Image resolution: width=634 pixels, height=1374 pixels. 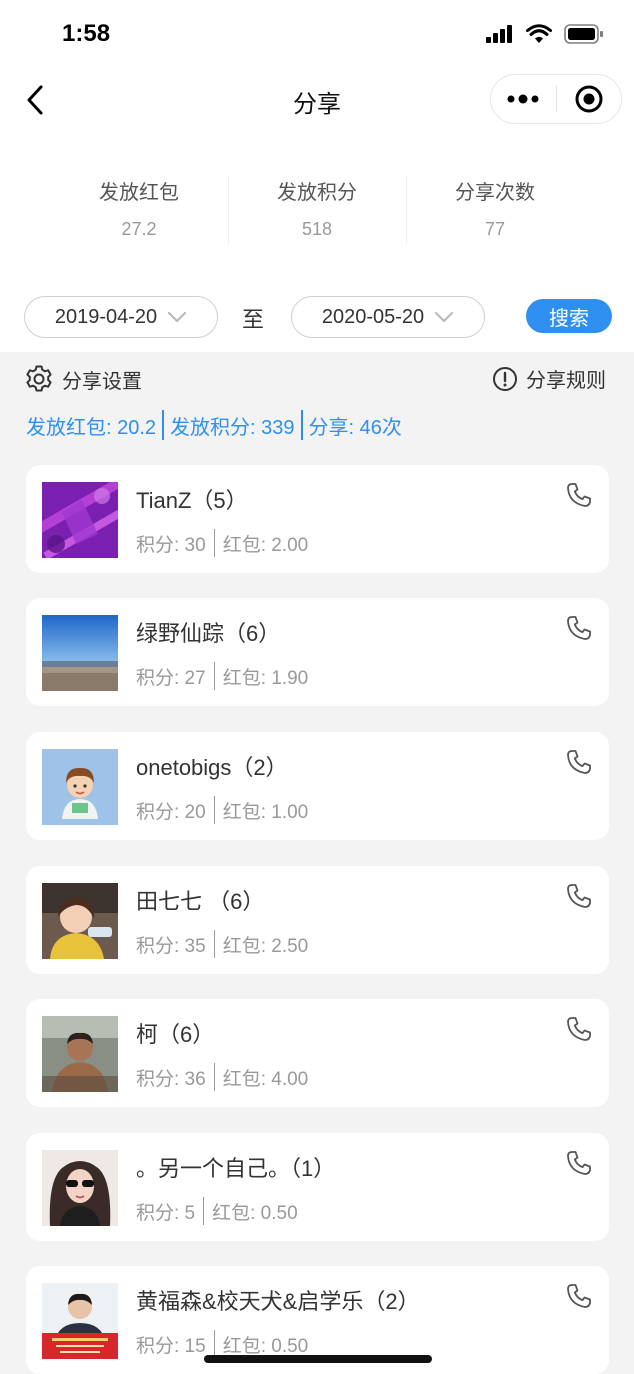 I want to click on more-button, so click(x=523, y=99).